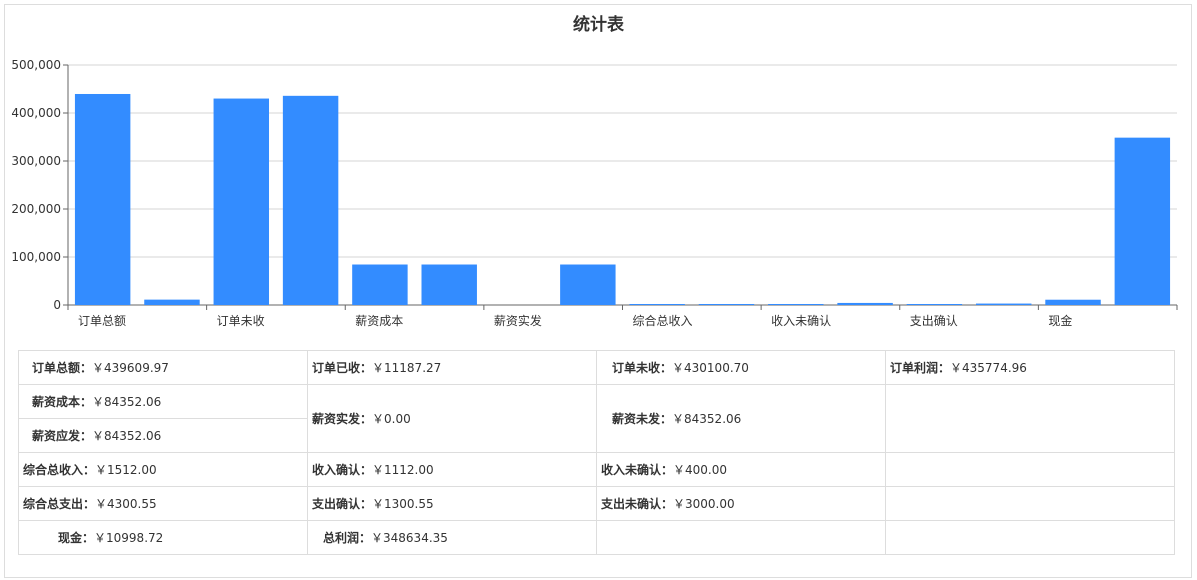 This screenshot has height=580, width=1197. I want to click on cell-label: 综合总收入：, so click(59, 470).